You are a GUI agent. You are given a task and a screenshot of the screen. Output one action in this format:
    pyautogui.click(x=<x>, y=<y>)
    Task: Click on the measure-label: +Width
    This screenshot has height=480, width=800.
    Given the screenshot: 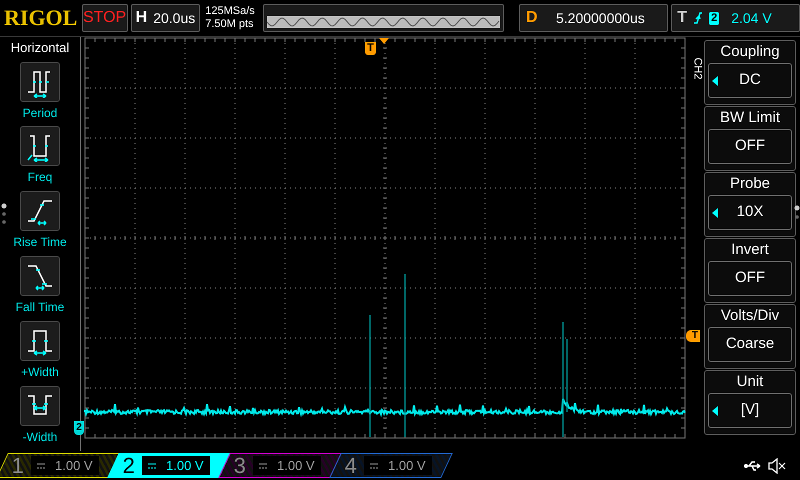 What is the action you would take?
    pyautogui.click(x=40, y=373)
    